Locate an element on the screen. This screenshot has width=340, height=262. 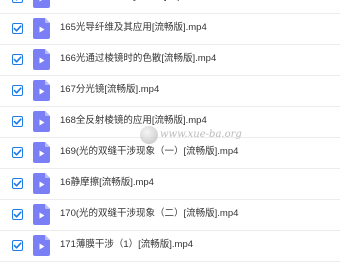
file-row: 171薄膜干涉（1）[流畅版].mp4 is located at coordinates (170, 246).